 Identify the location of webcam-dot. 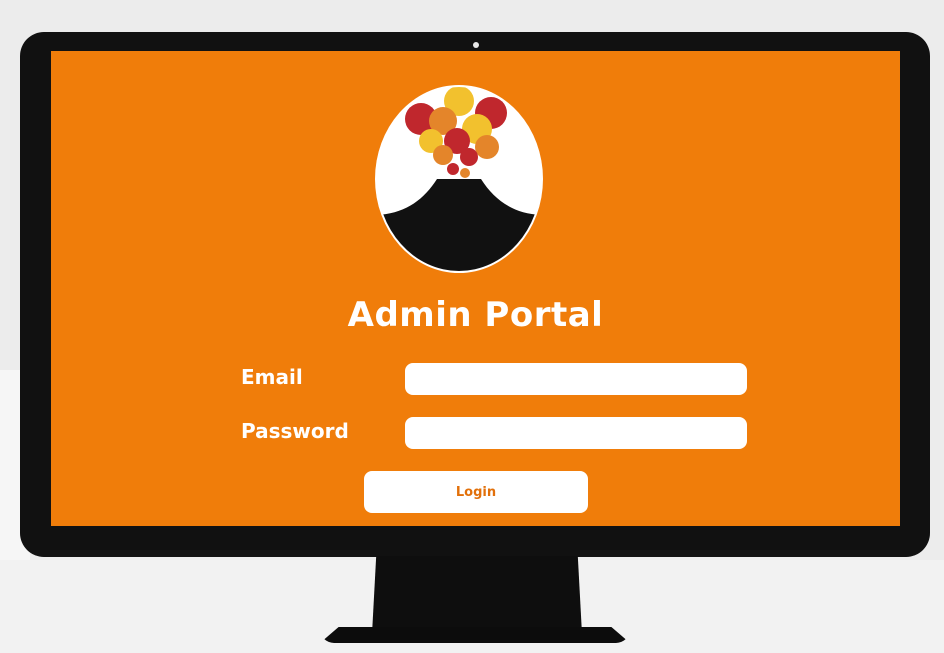
(476, 45).